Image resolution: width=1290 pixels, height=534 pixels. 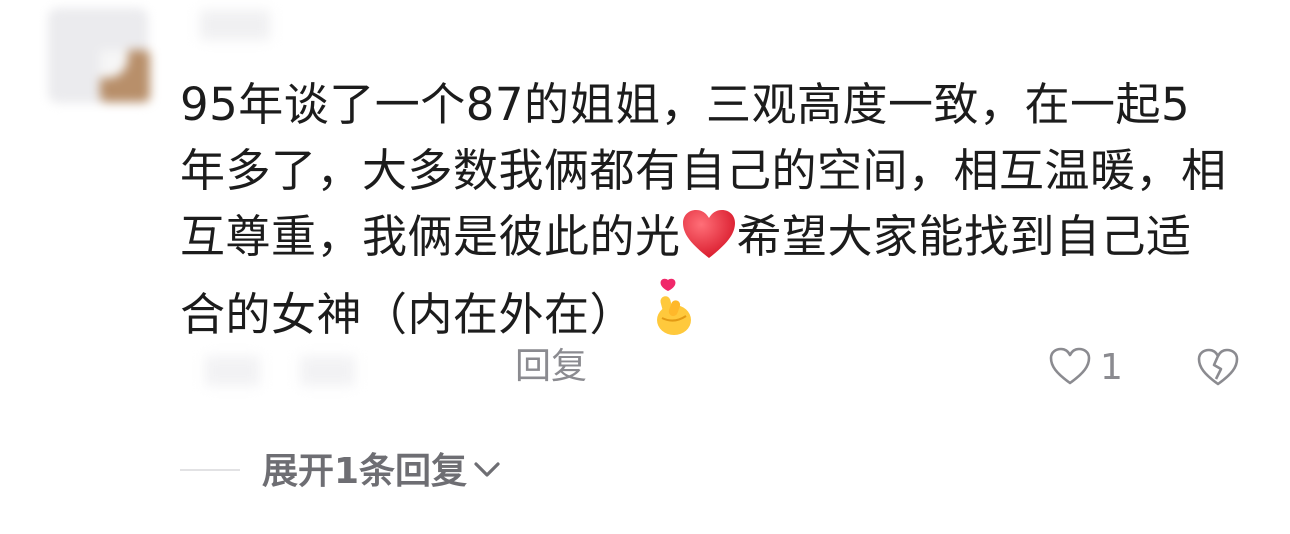 I want to click on timestamp-blurred, so click(x=232, y=371).